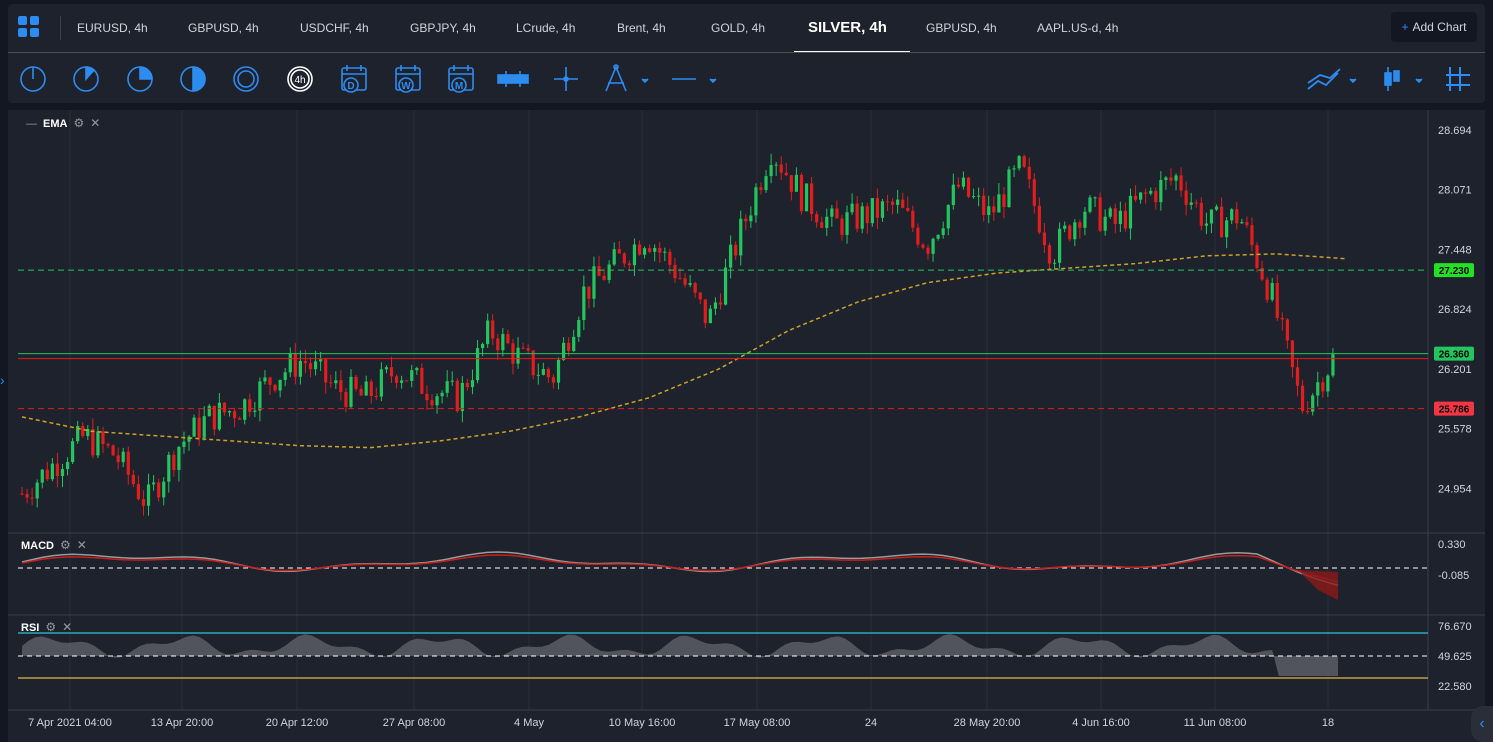  Describe the element at coordinates (1392, 79) in the screenshot. I see `candle-type-icon` at that location.